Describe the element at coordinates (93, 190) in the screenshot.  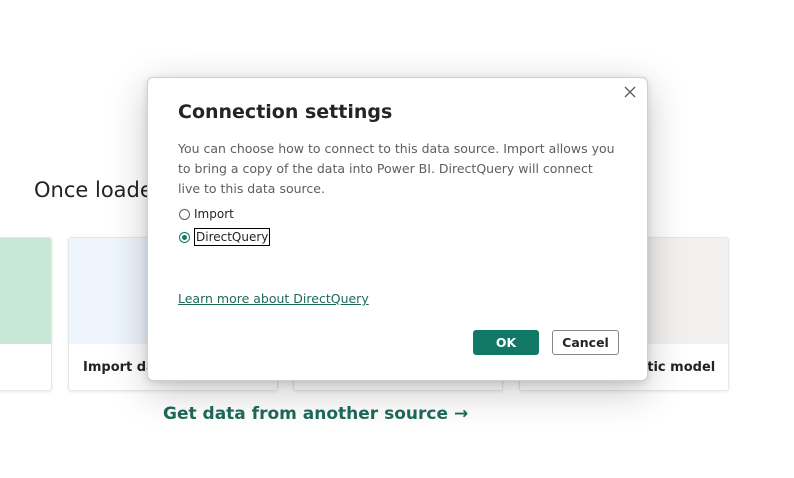
I see `background-heading: Once loade` at that location.